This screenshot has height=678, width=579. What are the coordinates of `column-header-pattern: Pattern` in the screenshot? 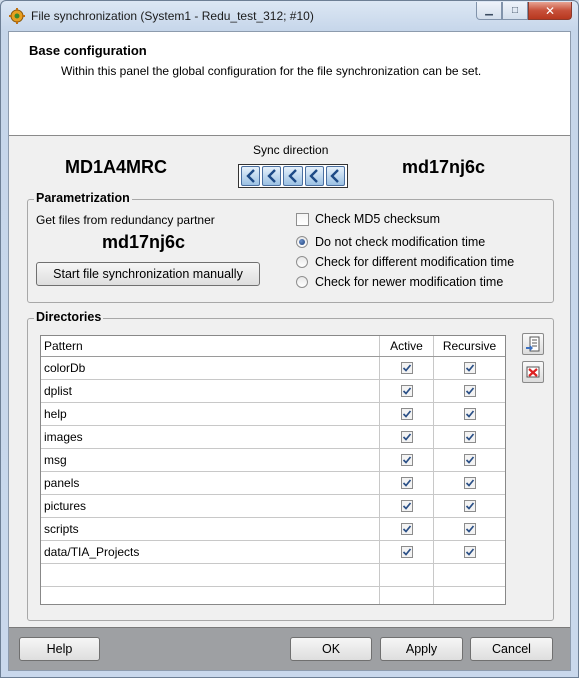 It's located at (210, 346).